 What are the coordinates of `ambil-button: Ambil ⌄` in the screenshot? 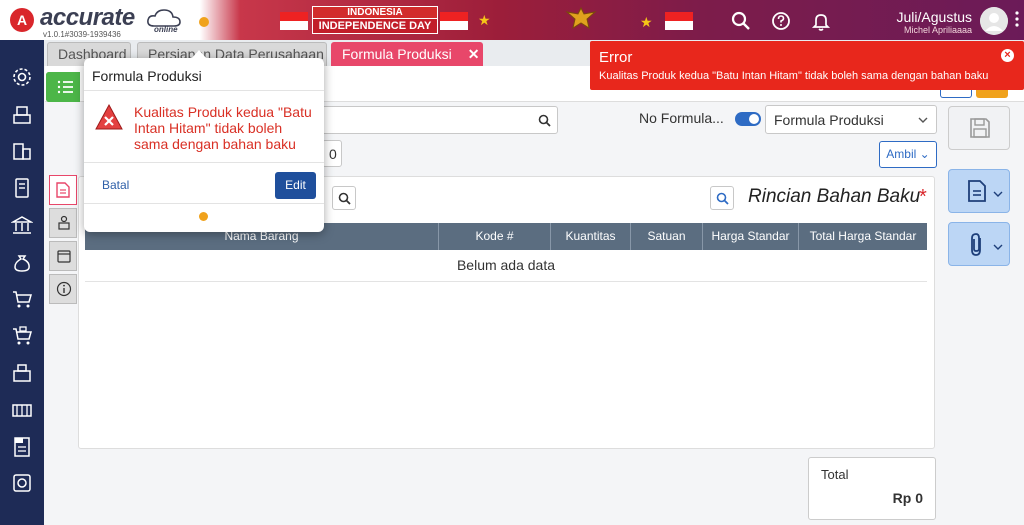 It's located at (908, 154).